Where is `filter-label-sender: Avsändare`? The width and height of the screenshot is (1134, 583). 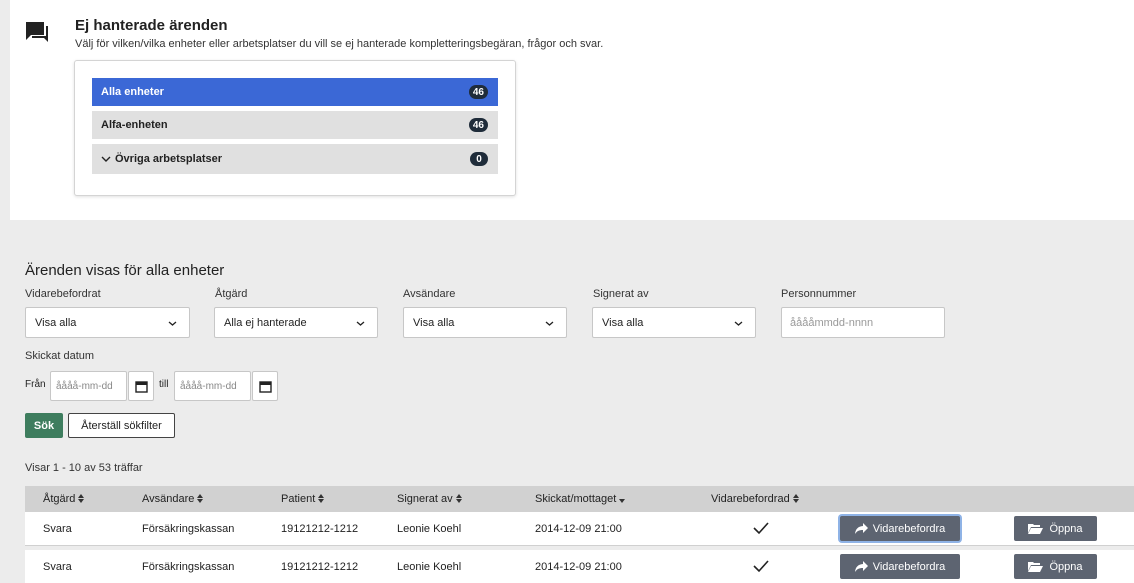 filter-label-sender: Avsändare is located at coordinates (429, 294).